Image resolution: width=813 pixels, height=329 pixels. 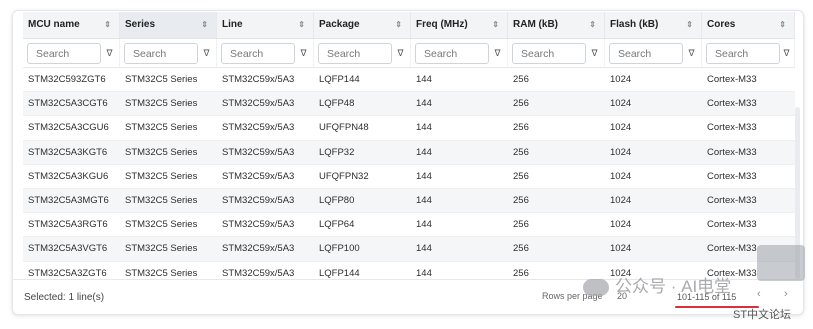 I want to click on next-page-icon: ›, so click(x=786, y=294).